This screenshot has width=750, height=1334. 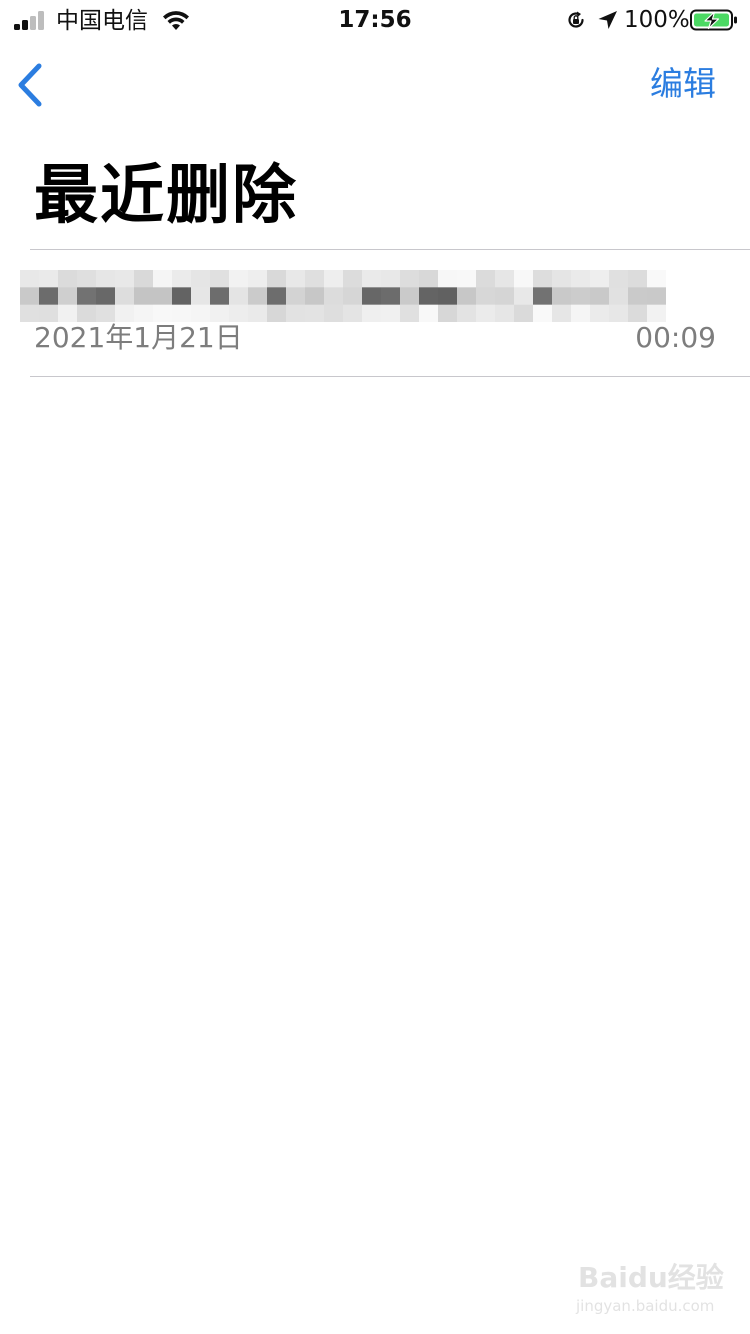 I want to click on deleted-note-item: 2021年1月21日 00:09, so click(x=375, y=313).